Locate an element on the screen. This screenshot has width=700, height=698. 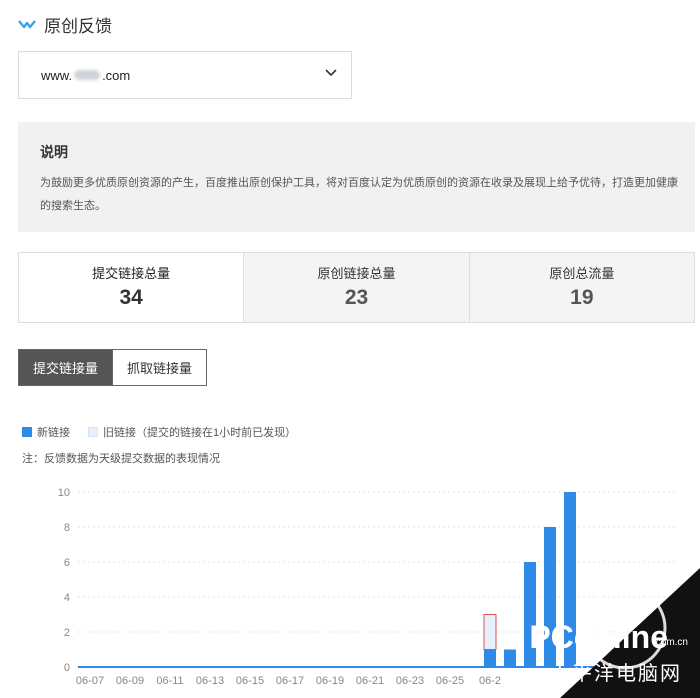
watermark-domain: .com.cn is located at coordinates (670, 642).